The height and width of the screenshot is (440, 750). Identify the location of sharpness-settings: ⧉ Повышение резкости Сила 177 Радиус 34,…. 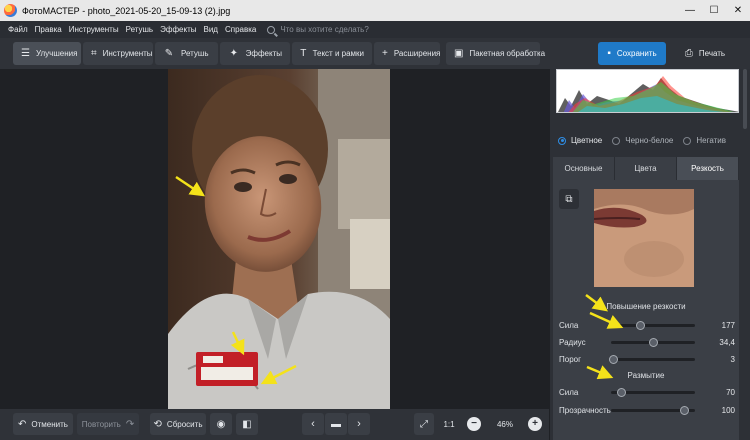
(646, 310).